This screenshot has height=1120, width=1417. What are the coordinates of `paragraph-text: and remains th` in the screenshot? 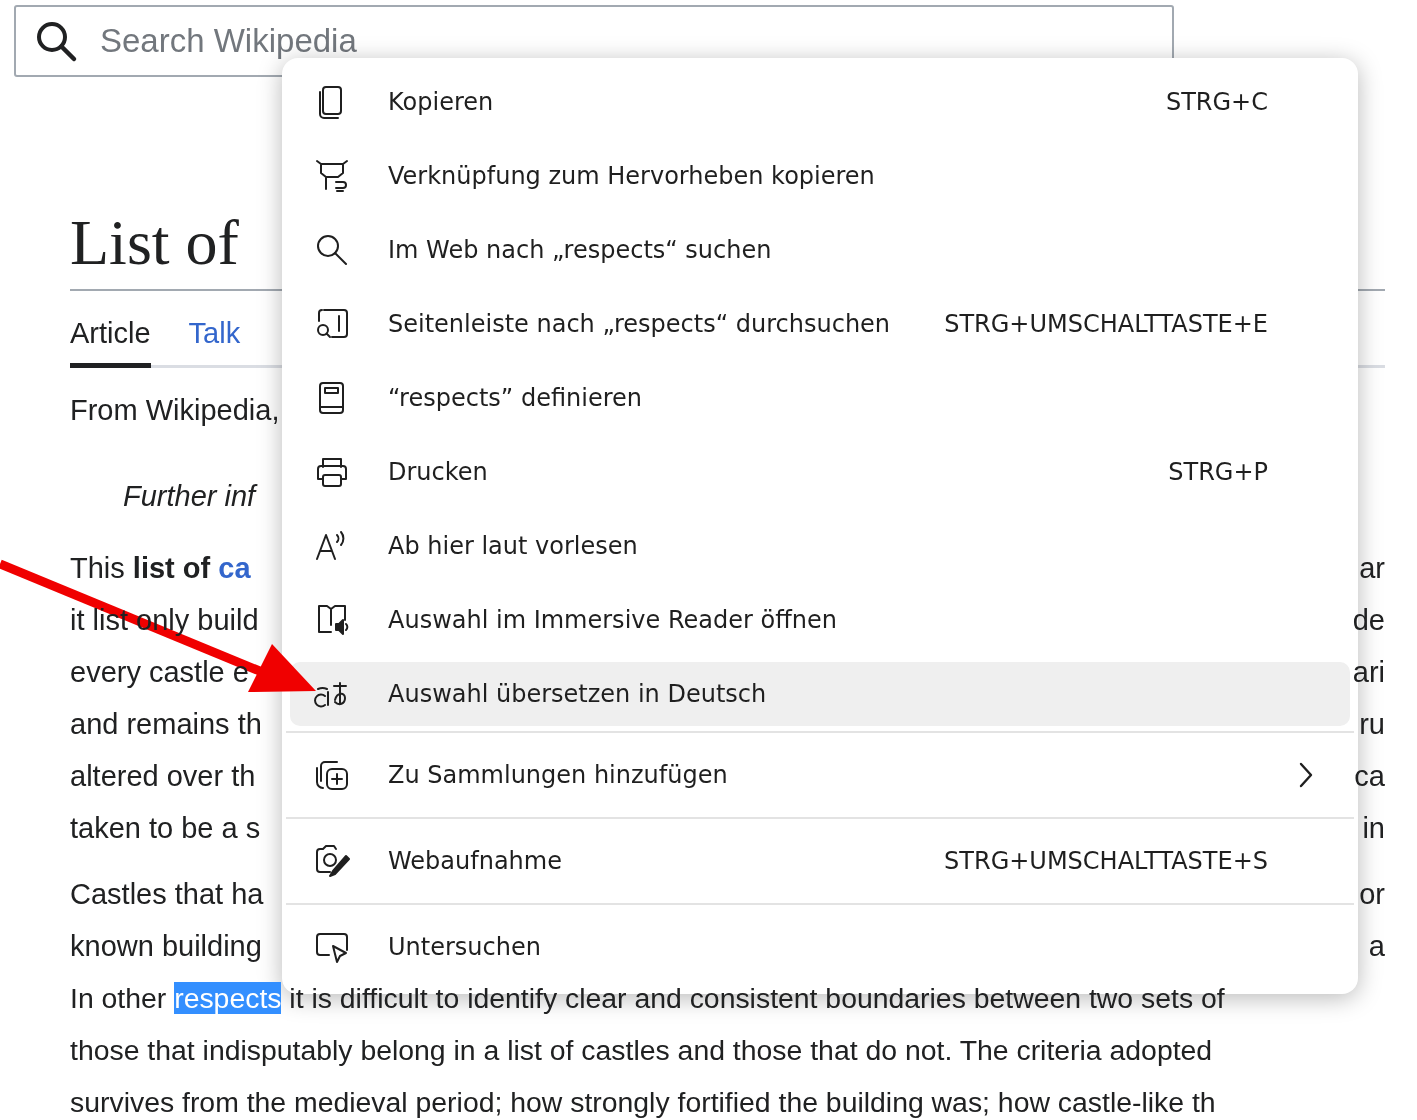 It's located at (166, 724).